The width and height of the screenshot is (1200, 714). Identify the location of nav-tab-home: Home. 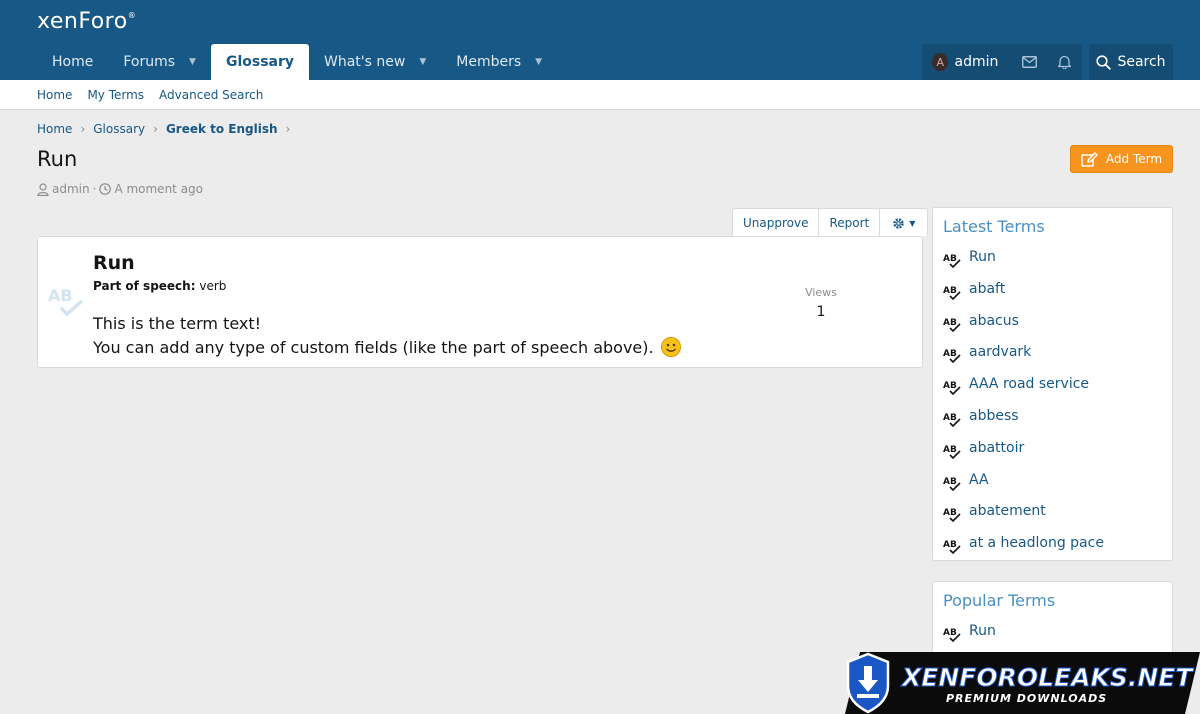
(72, 62).